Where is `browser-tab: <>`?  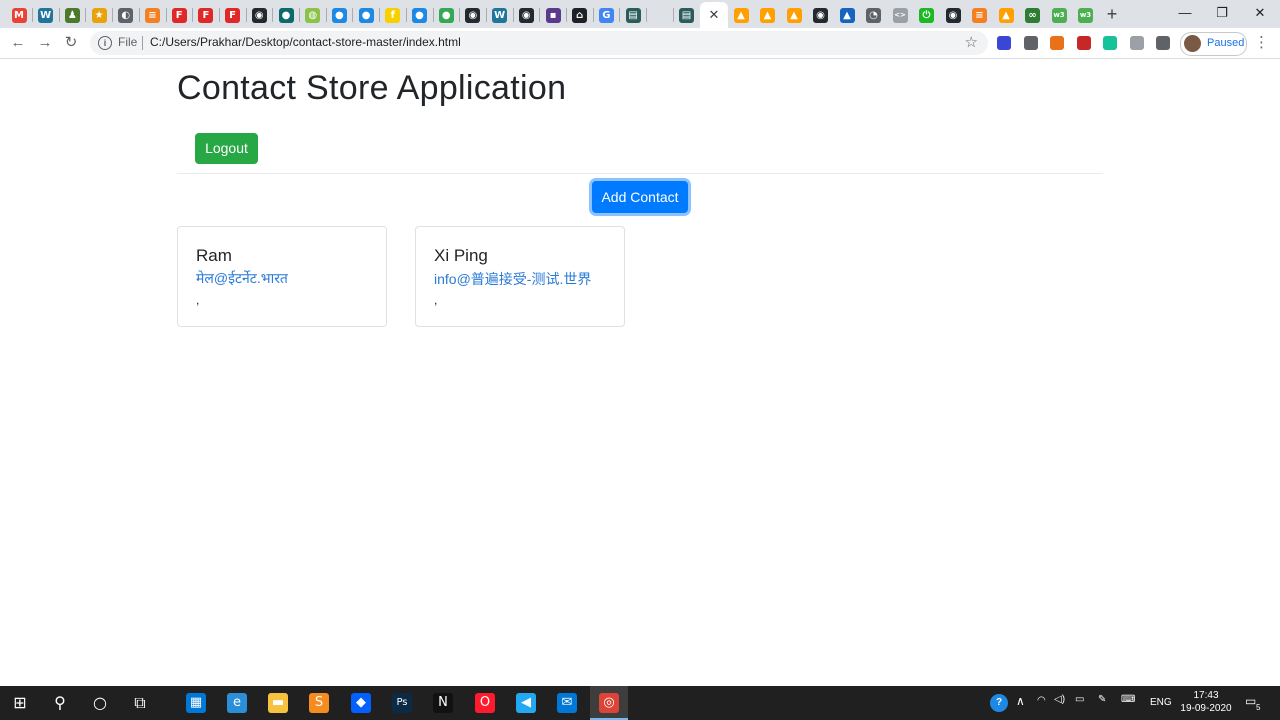
browser-tab: <> is located at coordinates (900, 15).